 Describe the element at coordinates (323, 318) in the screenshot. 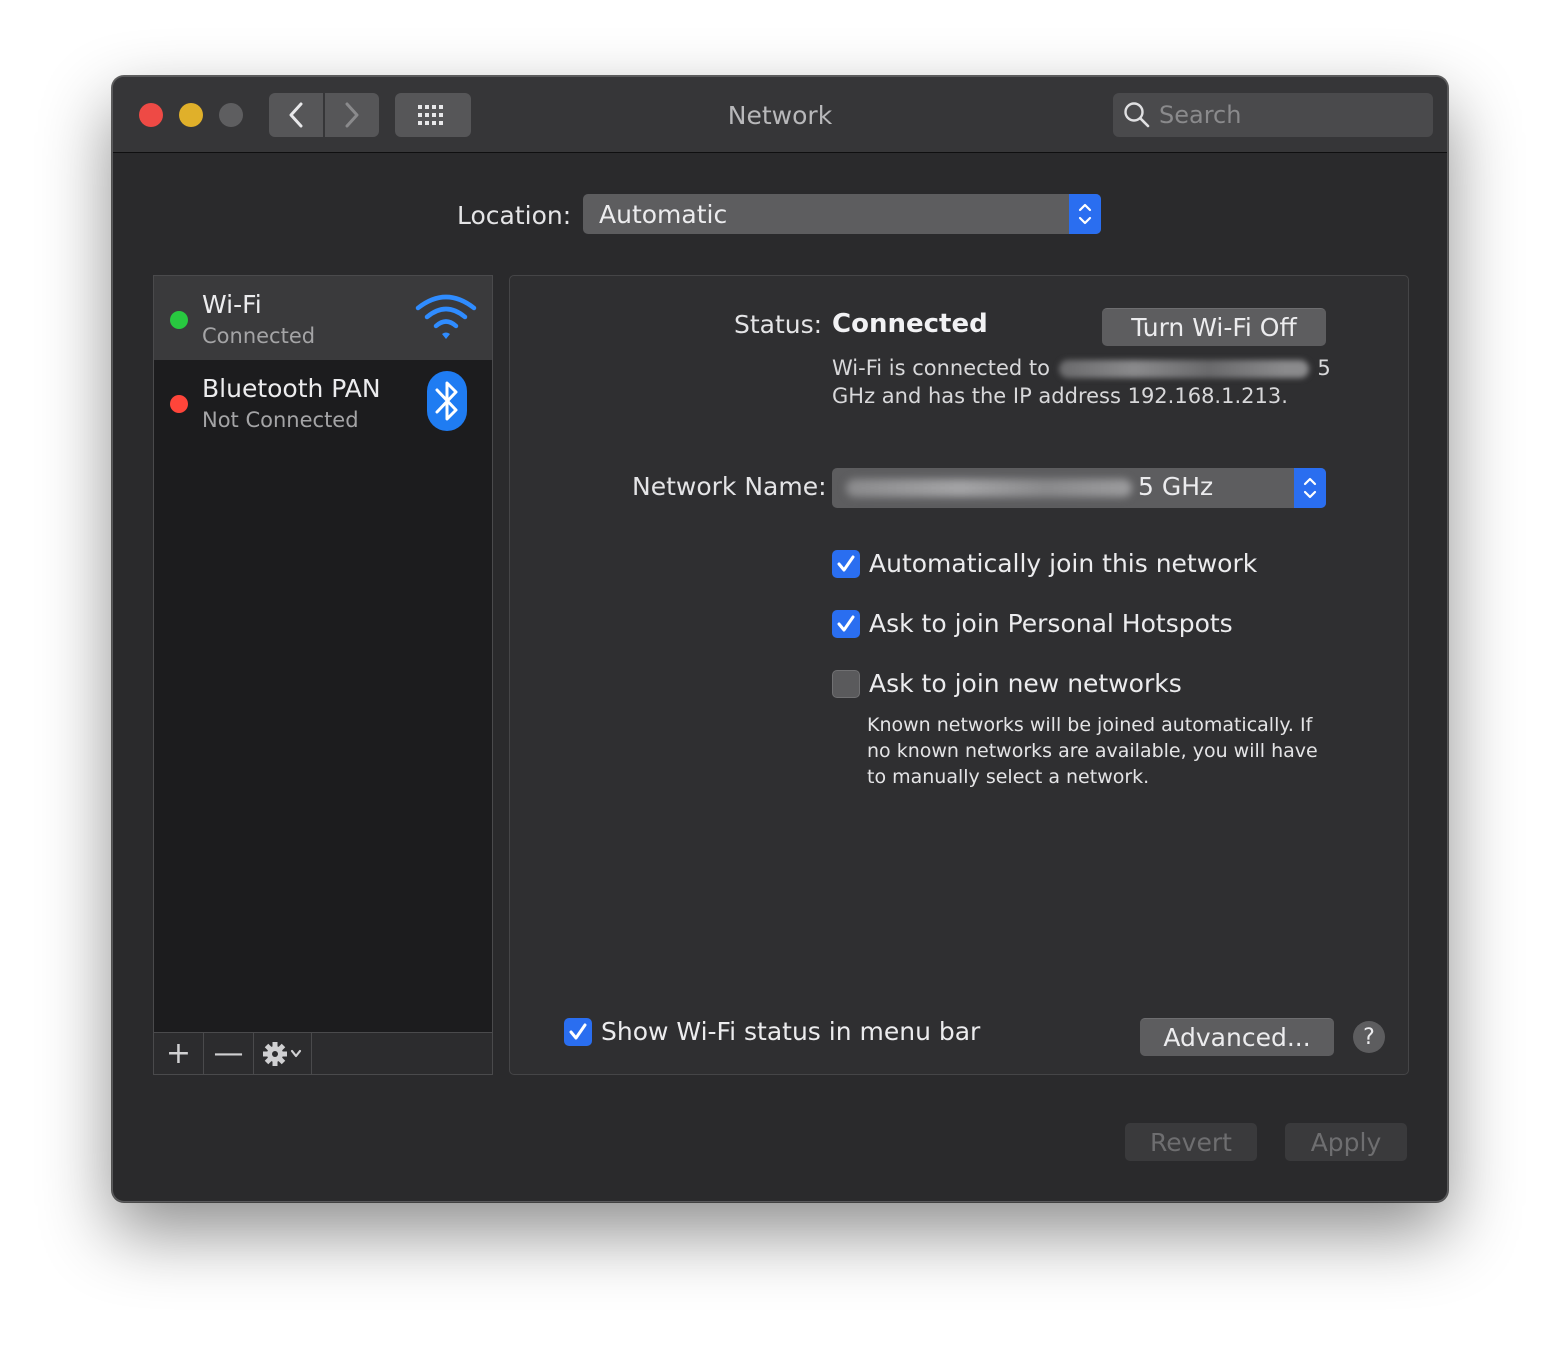

I see `service-item-wifi: Wi-Fi Connected` at that location.